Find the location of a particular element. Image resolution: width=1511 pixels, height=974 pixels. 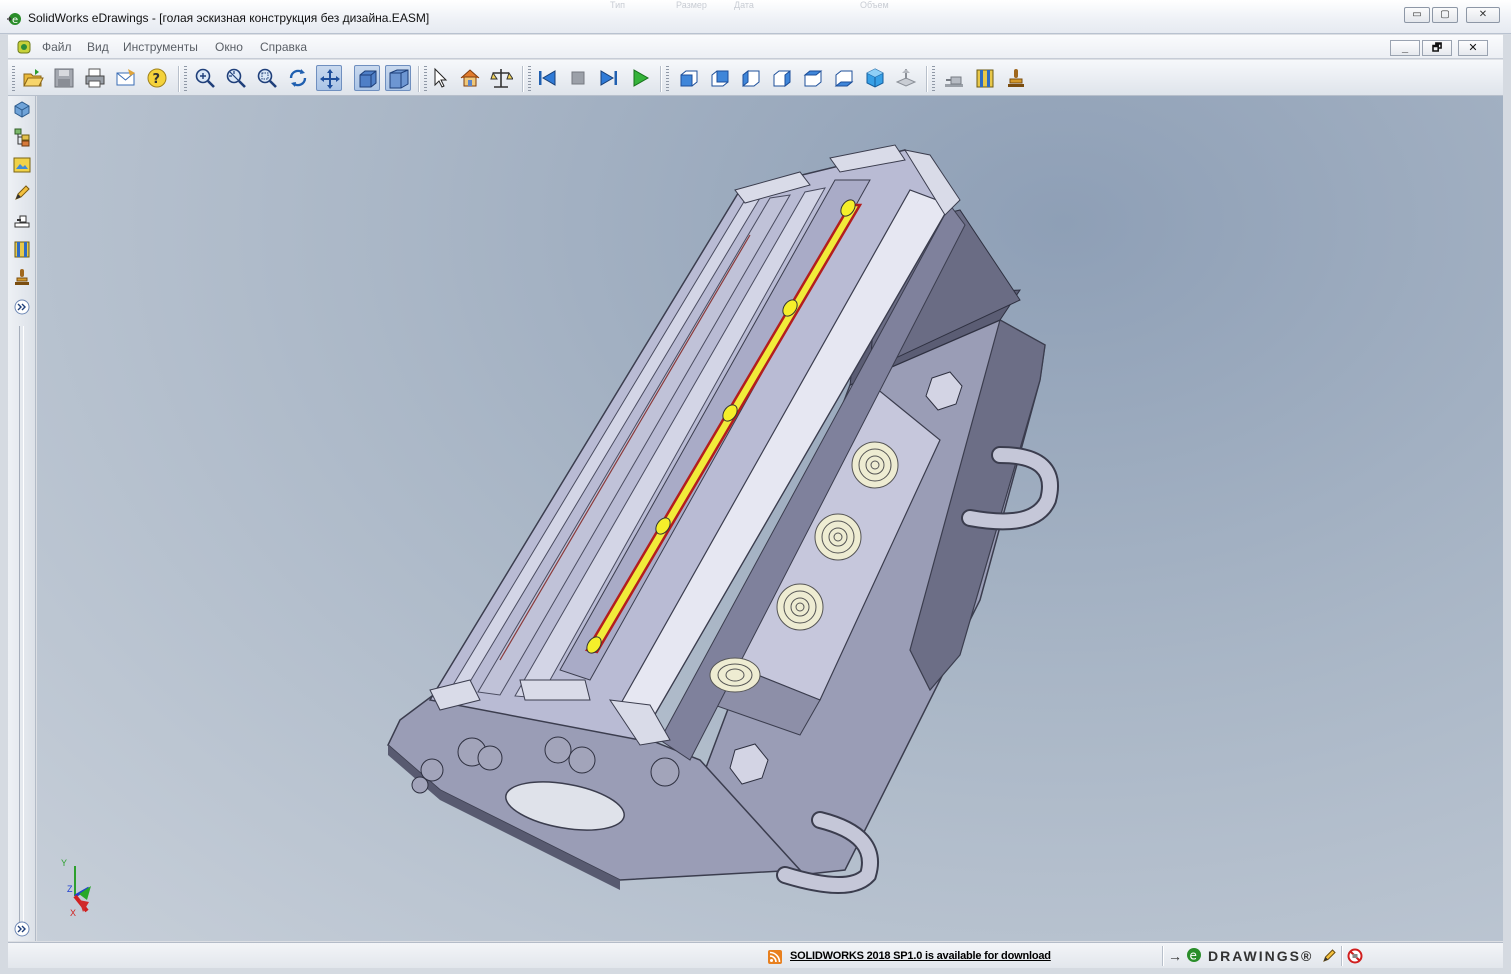

view-back-icon is located at coordinates (720, 78).